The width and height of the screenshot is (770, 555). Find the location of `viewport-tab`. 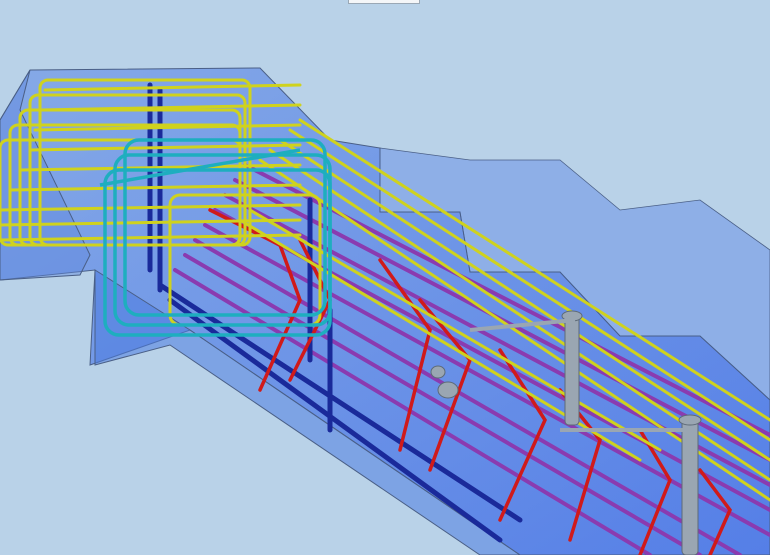

viewport-tab is located at coordinates (384, 2).